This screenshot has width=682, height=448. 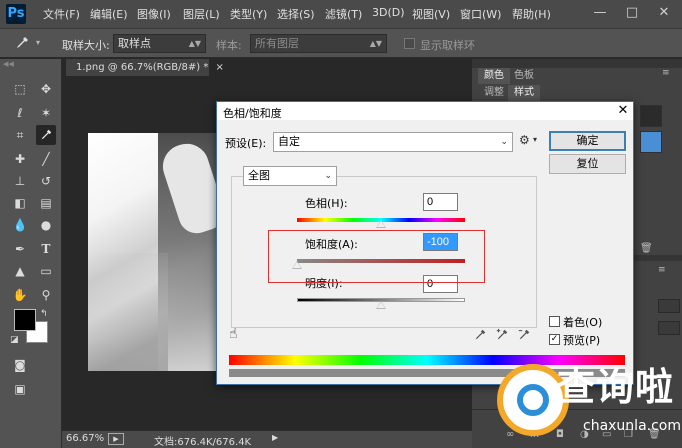 What do you see at coordinates (46, 203) in the screenshot?
I see `gradient-tool-icon: ▤` at bounding box center [46, 203].